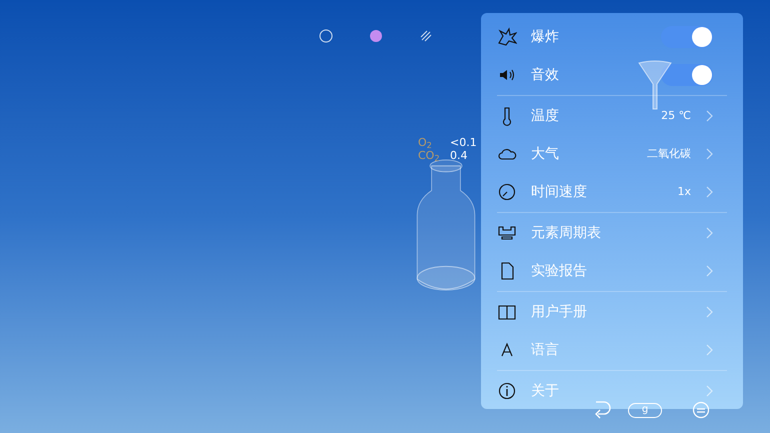 This screenshot has height=433, width=770. What do you see at coordinates (645, 410) in the screenshot?
I see `weight-unit-button: g` at bounding box center [645, 410].